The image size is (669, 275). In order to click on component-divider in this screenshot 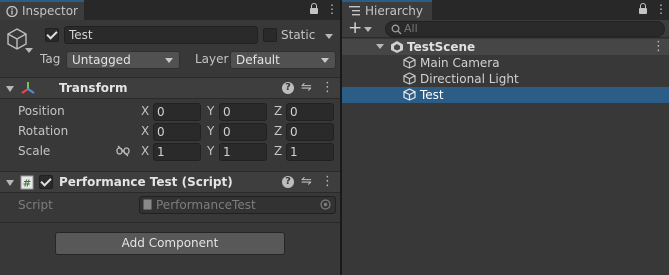, I will do `click(170, 222)`.